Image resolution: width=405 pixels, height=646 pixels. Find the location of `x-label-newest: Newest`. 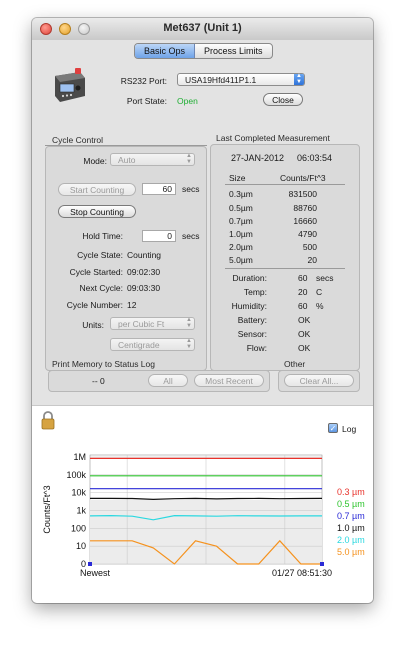

x-label-newest: Newest is located at coordinates (95, 573).